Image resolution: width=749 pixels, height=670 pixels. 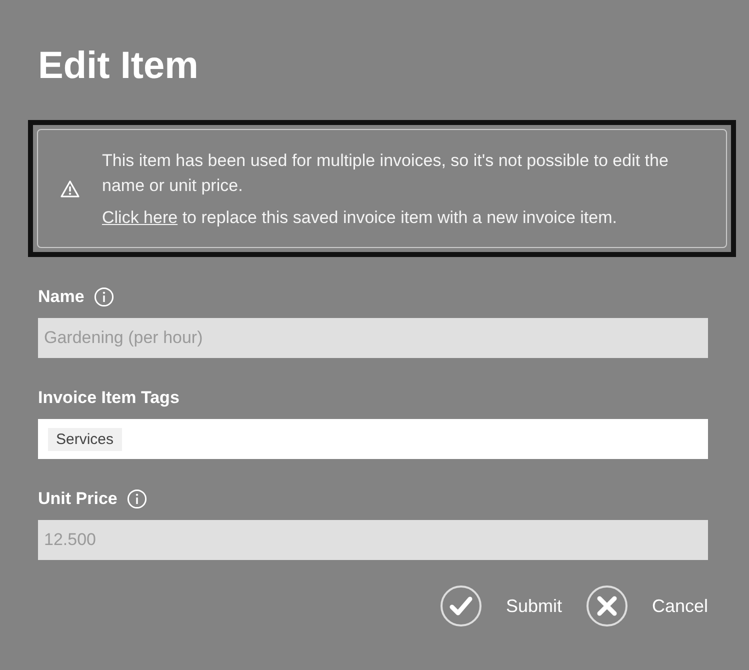 What do you see at coordinates (119, 66) in the screenshot?
I see `page-title: Edit Item` at bounding box center [119, 66].